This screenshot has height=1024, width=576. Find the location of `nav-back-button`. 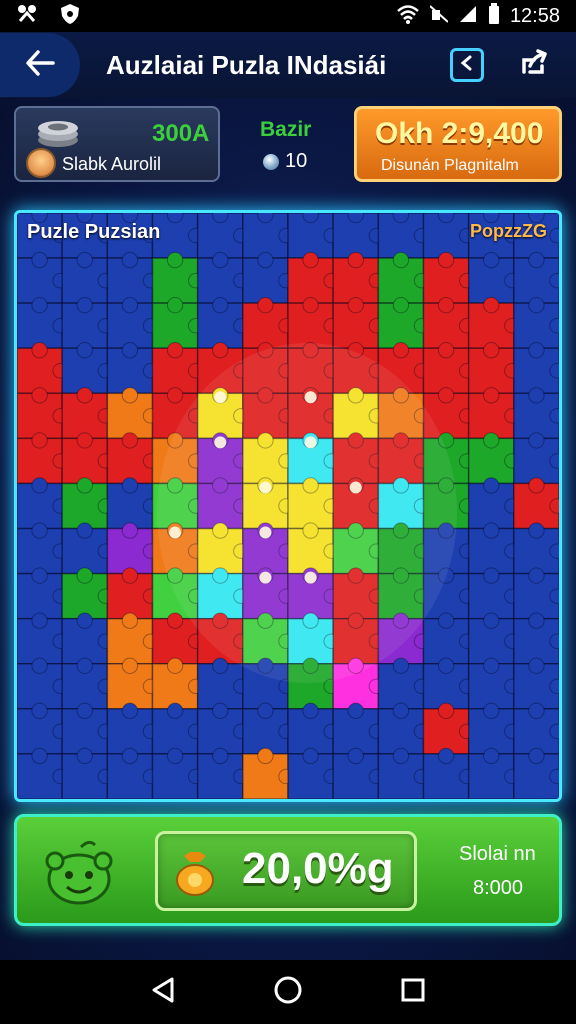

nav-back-button is located at coordinates (163, 992).